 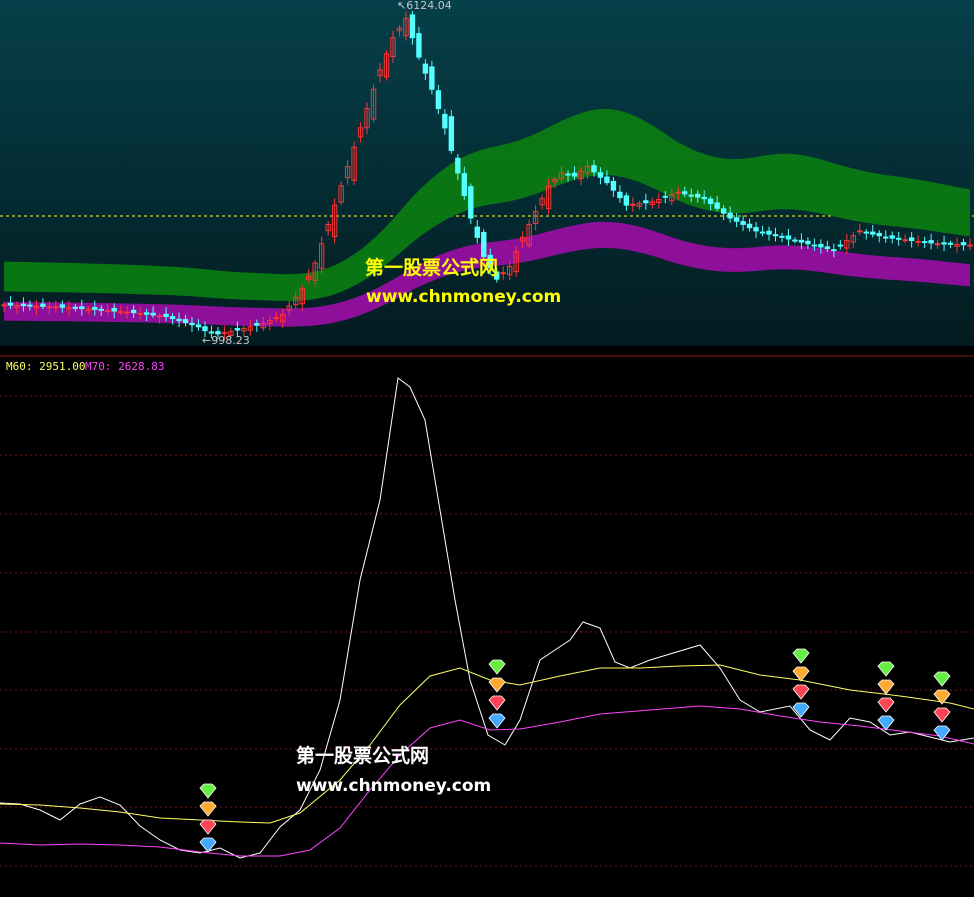 I want to click on watermark-site-url-bottom: www.chnmoney.com, so click(x=394, y=786).